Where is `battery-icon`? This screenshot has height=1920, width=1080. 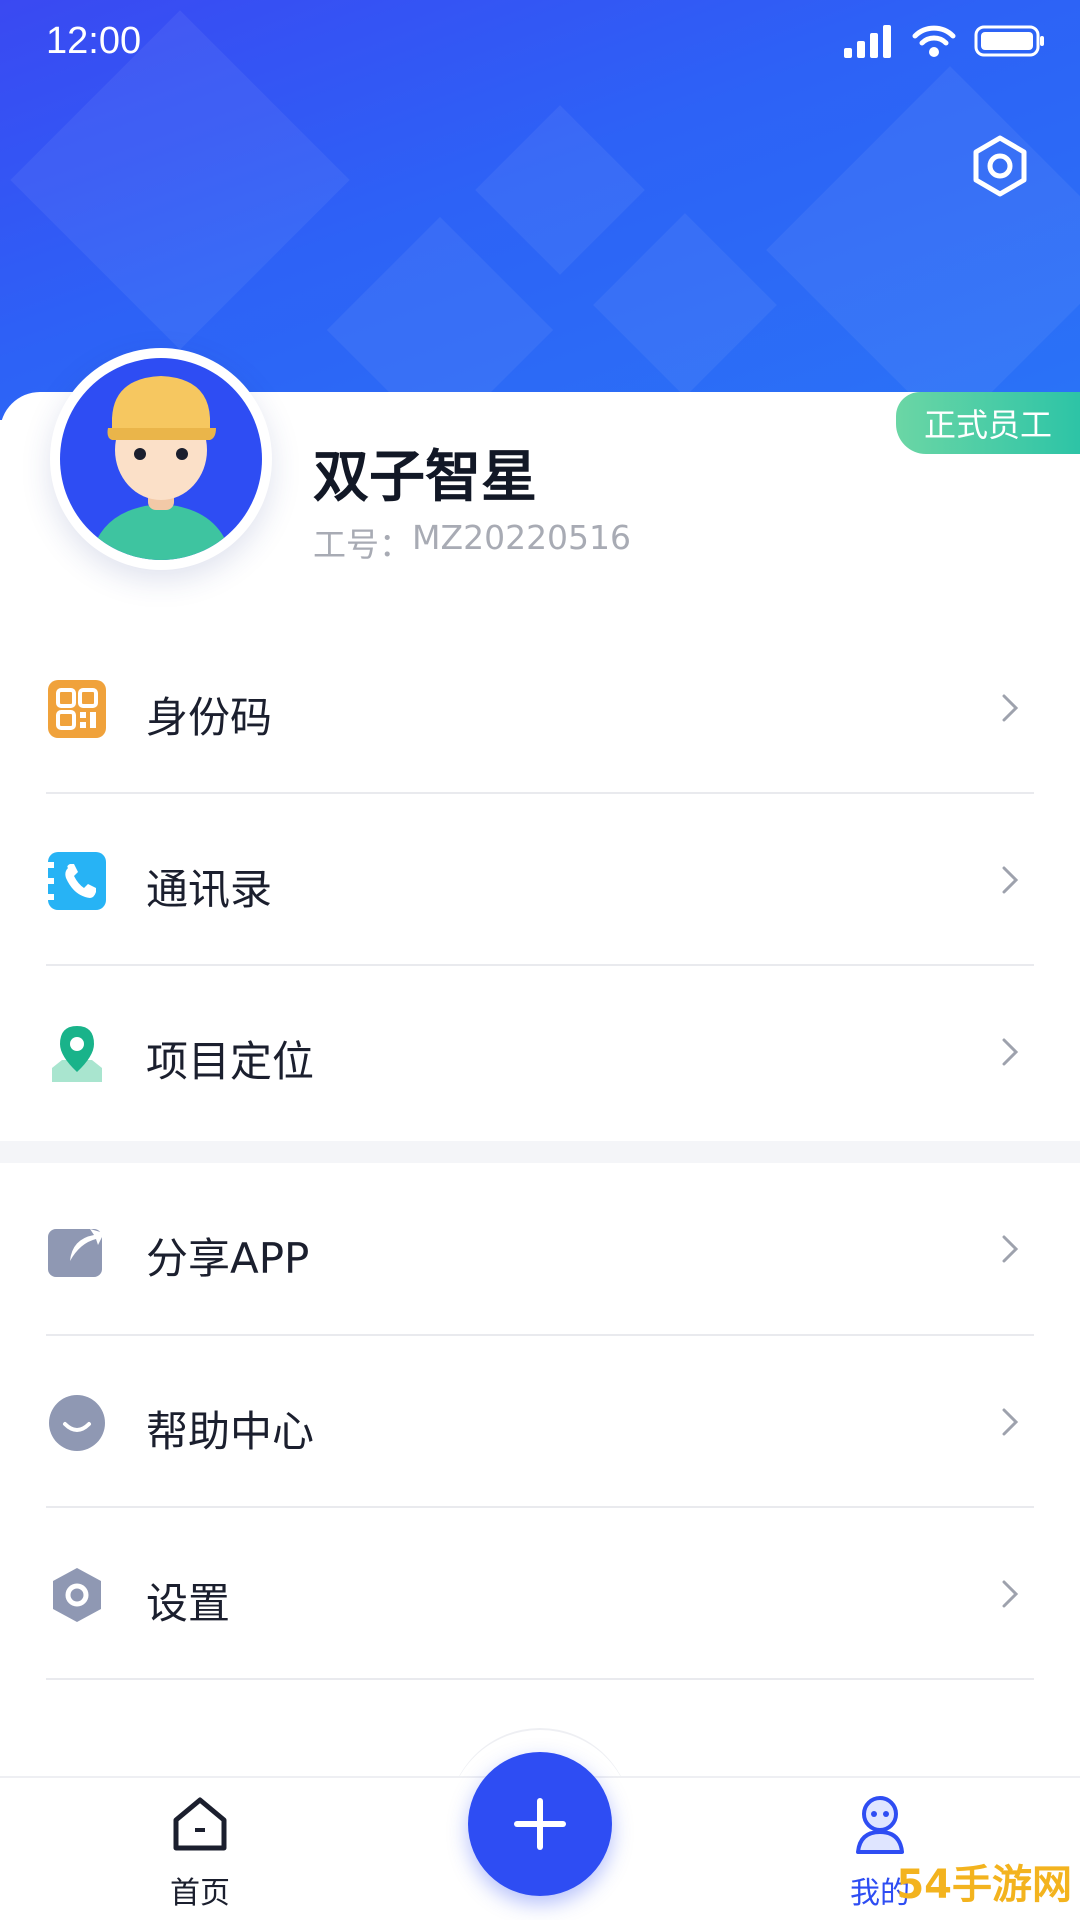
battery-icon is located at coordinates (1009, 41).